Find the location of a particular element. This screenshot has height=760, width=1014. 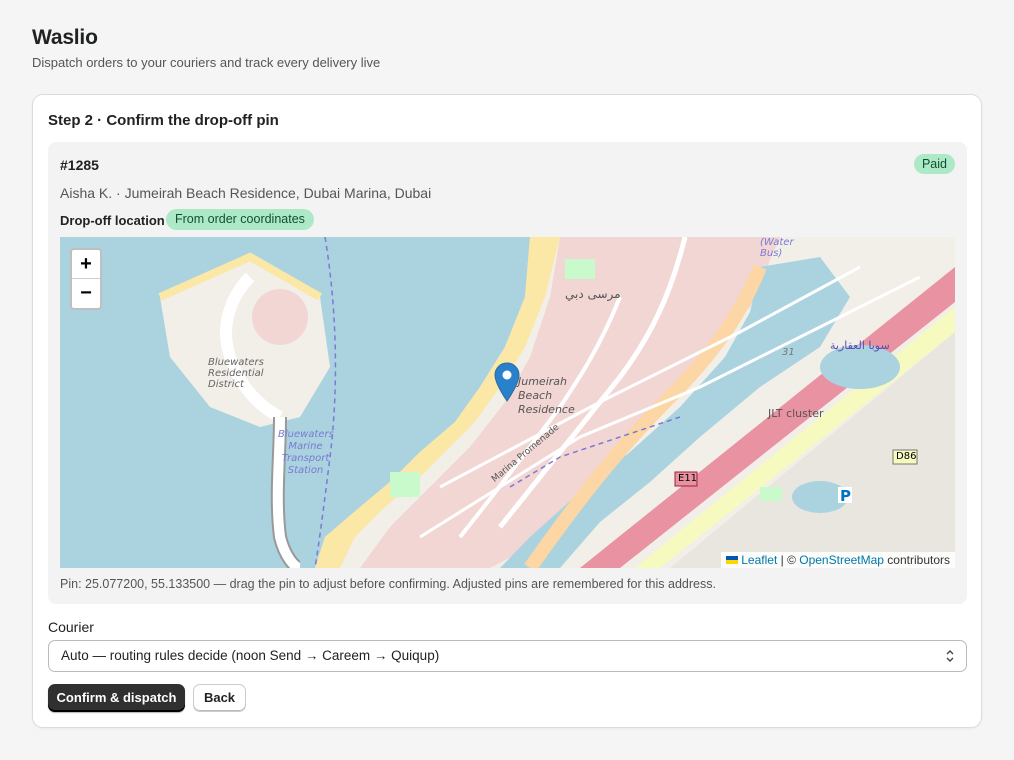

osm-link: OpenStreetMap is located at coordinates (841, 560).